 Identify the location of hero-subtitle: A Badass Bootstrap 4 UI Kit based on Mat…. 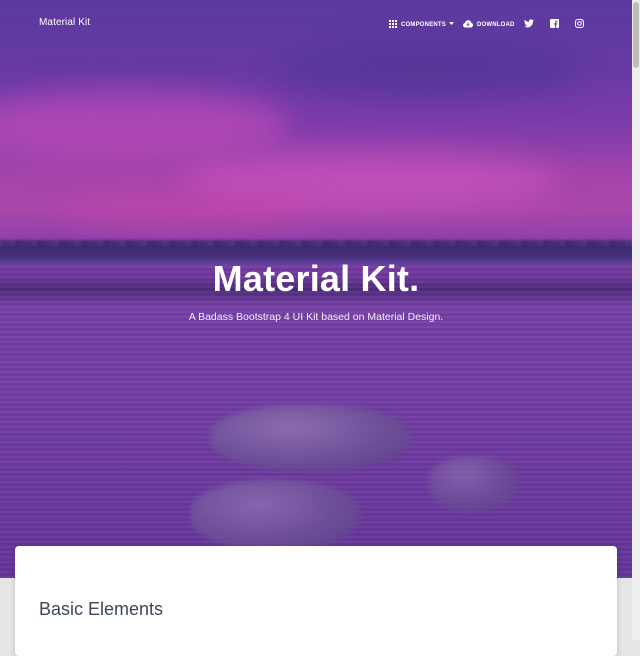
(316, 317).